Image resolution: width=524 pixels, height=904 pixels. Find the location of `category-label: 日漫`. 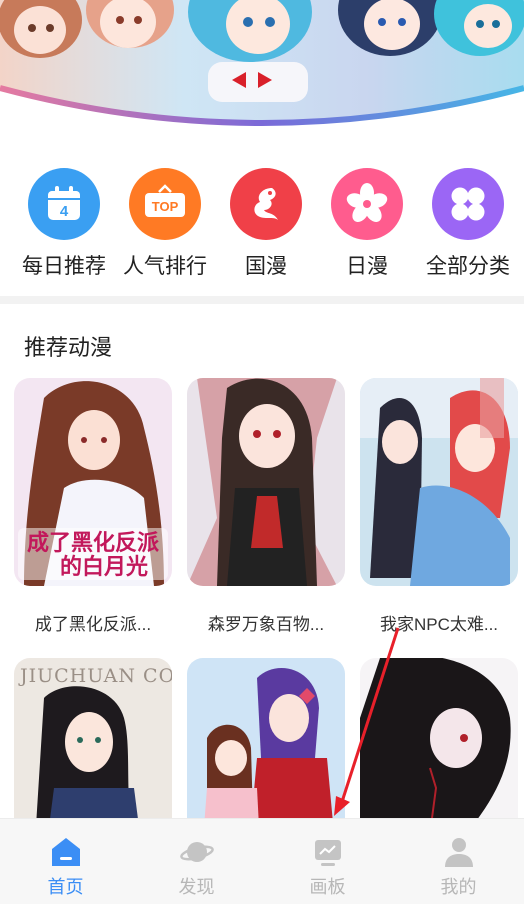

category-label: 日漫 is located at coordinates (367, 266).